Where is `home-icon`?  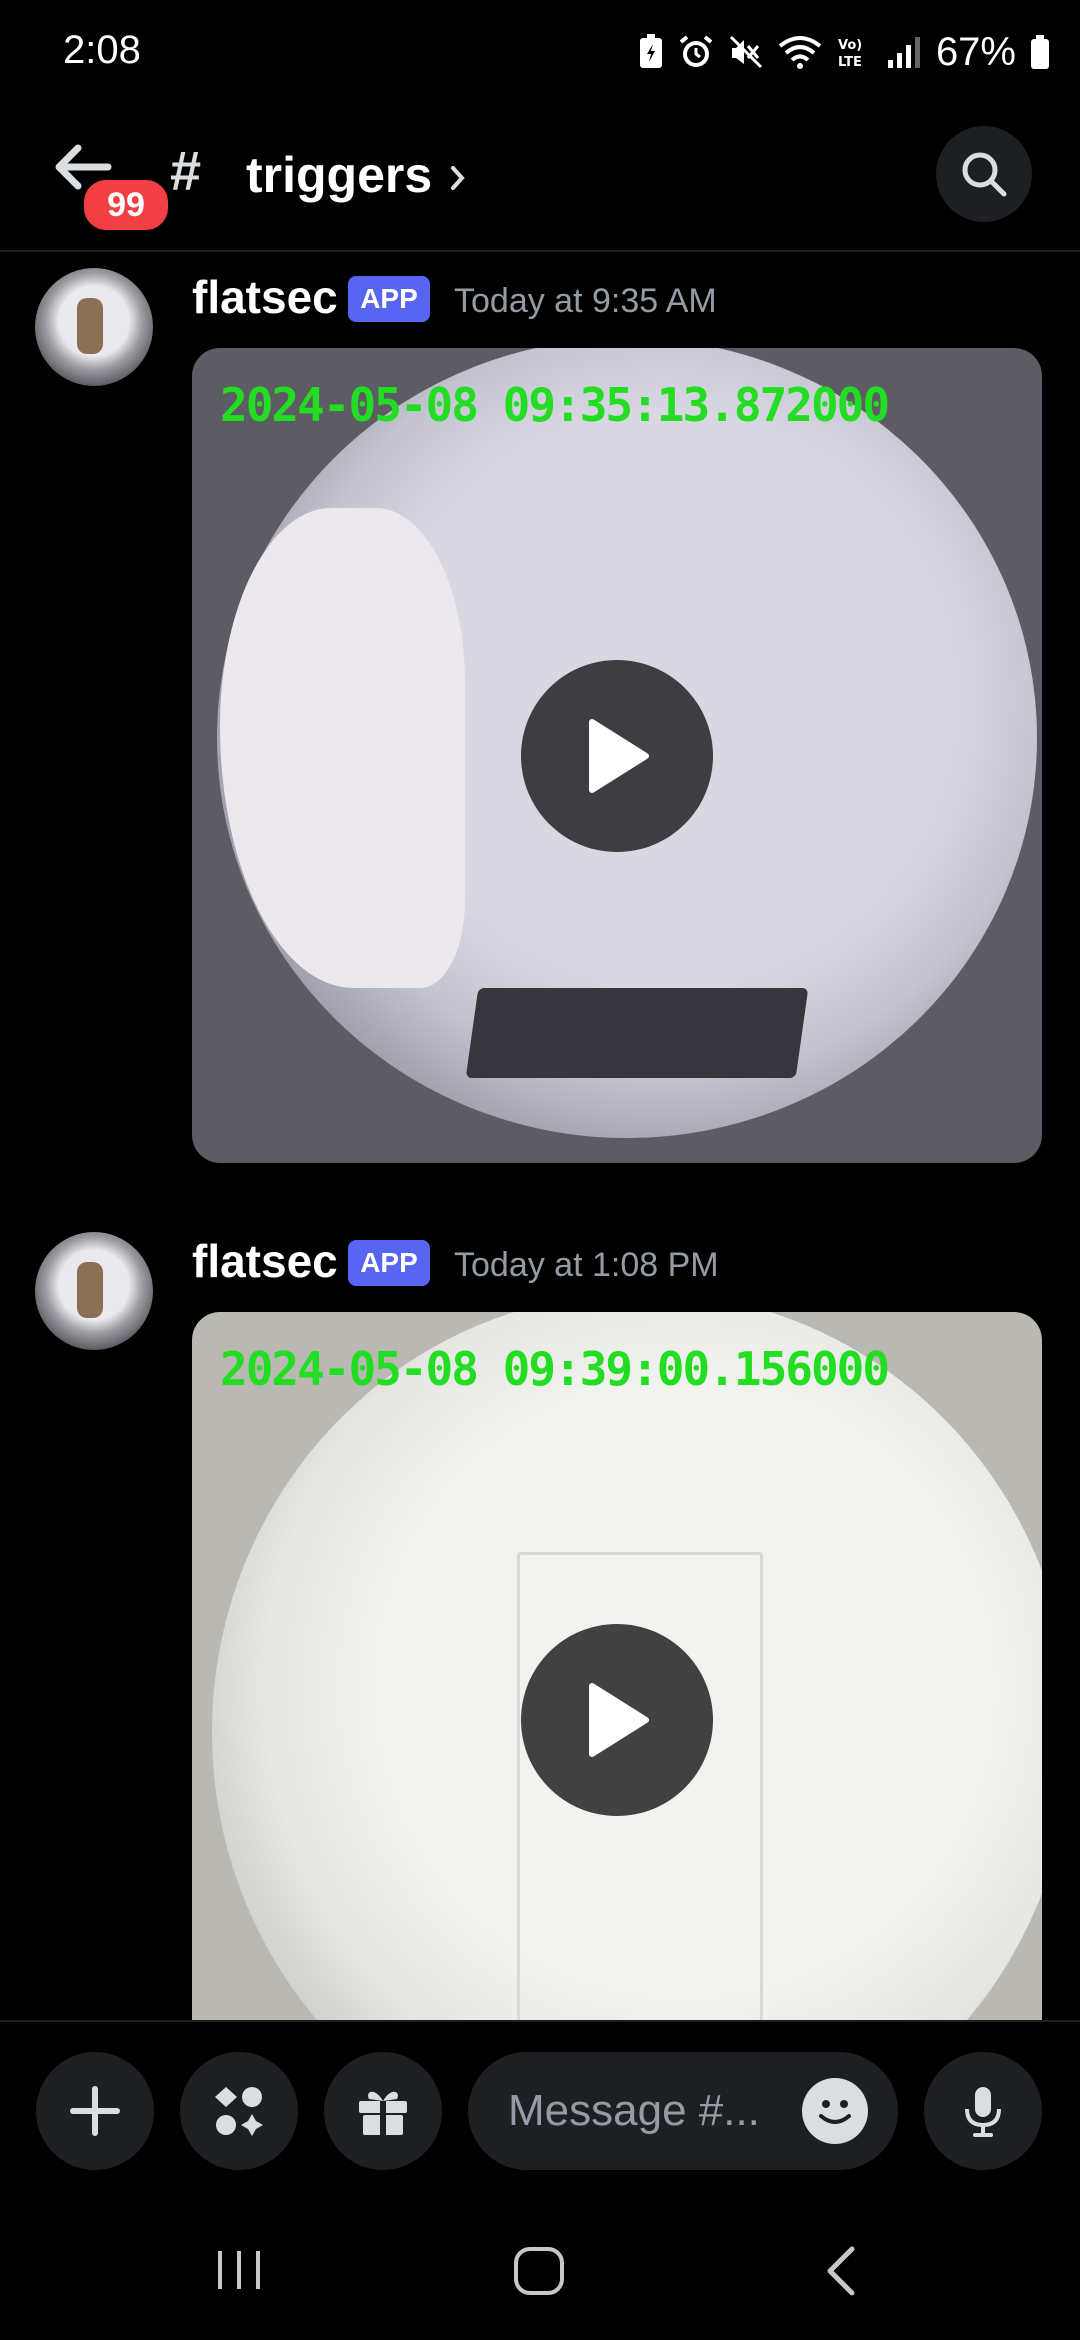
home-icon is located at coordinates (540, 2271).